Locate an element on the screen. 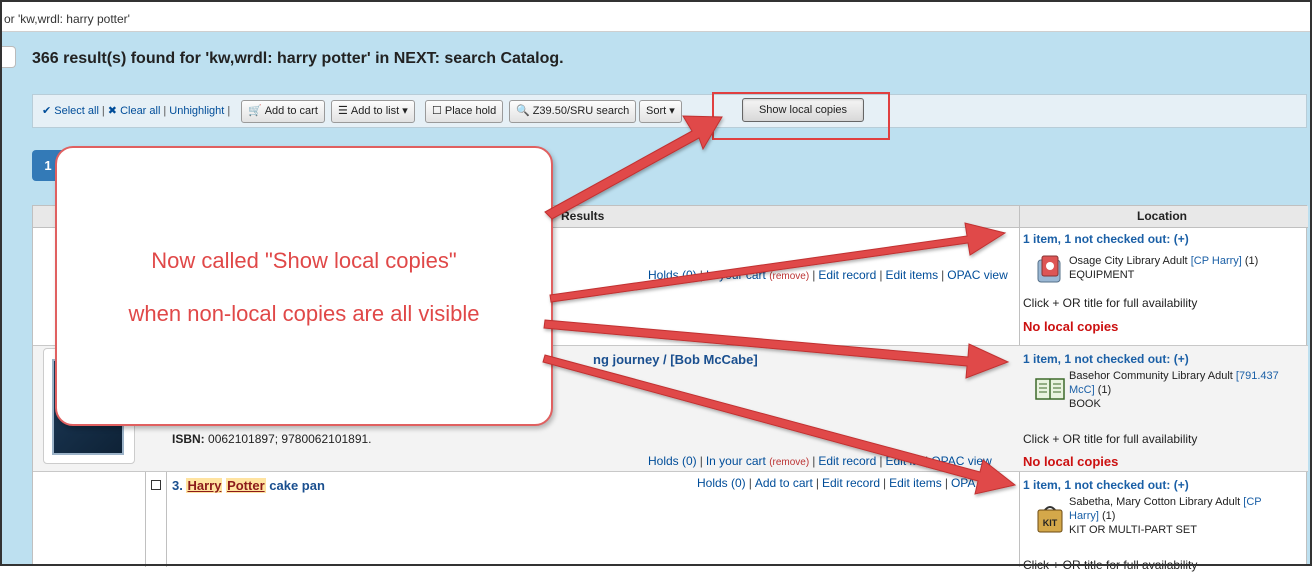 This screenshot has width=1312, height=572. place-hold-button: ☐ Place hold is located at coordinates (464, 111).